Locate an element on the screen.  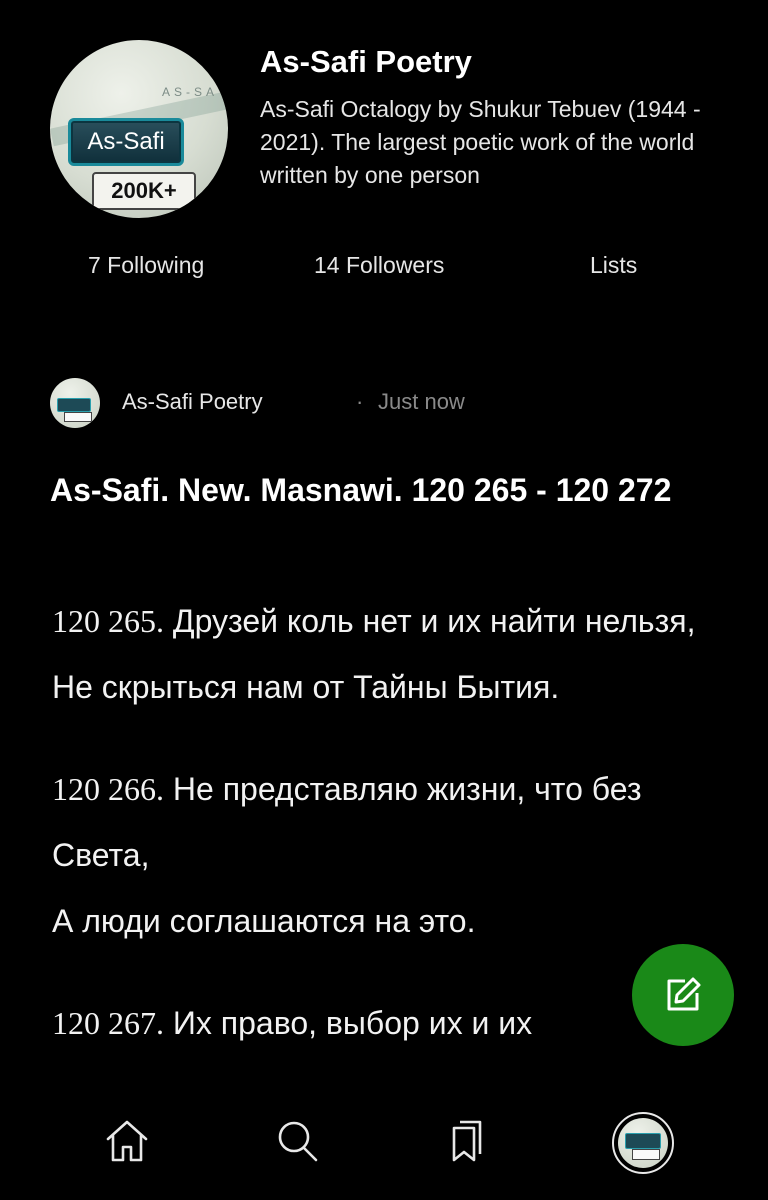
avatar-count: 200K+ is located at coordinates (144, 191).